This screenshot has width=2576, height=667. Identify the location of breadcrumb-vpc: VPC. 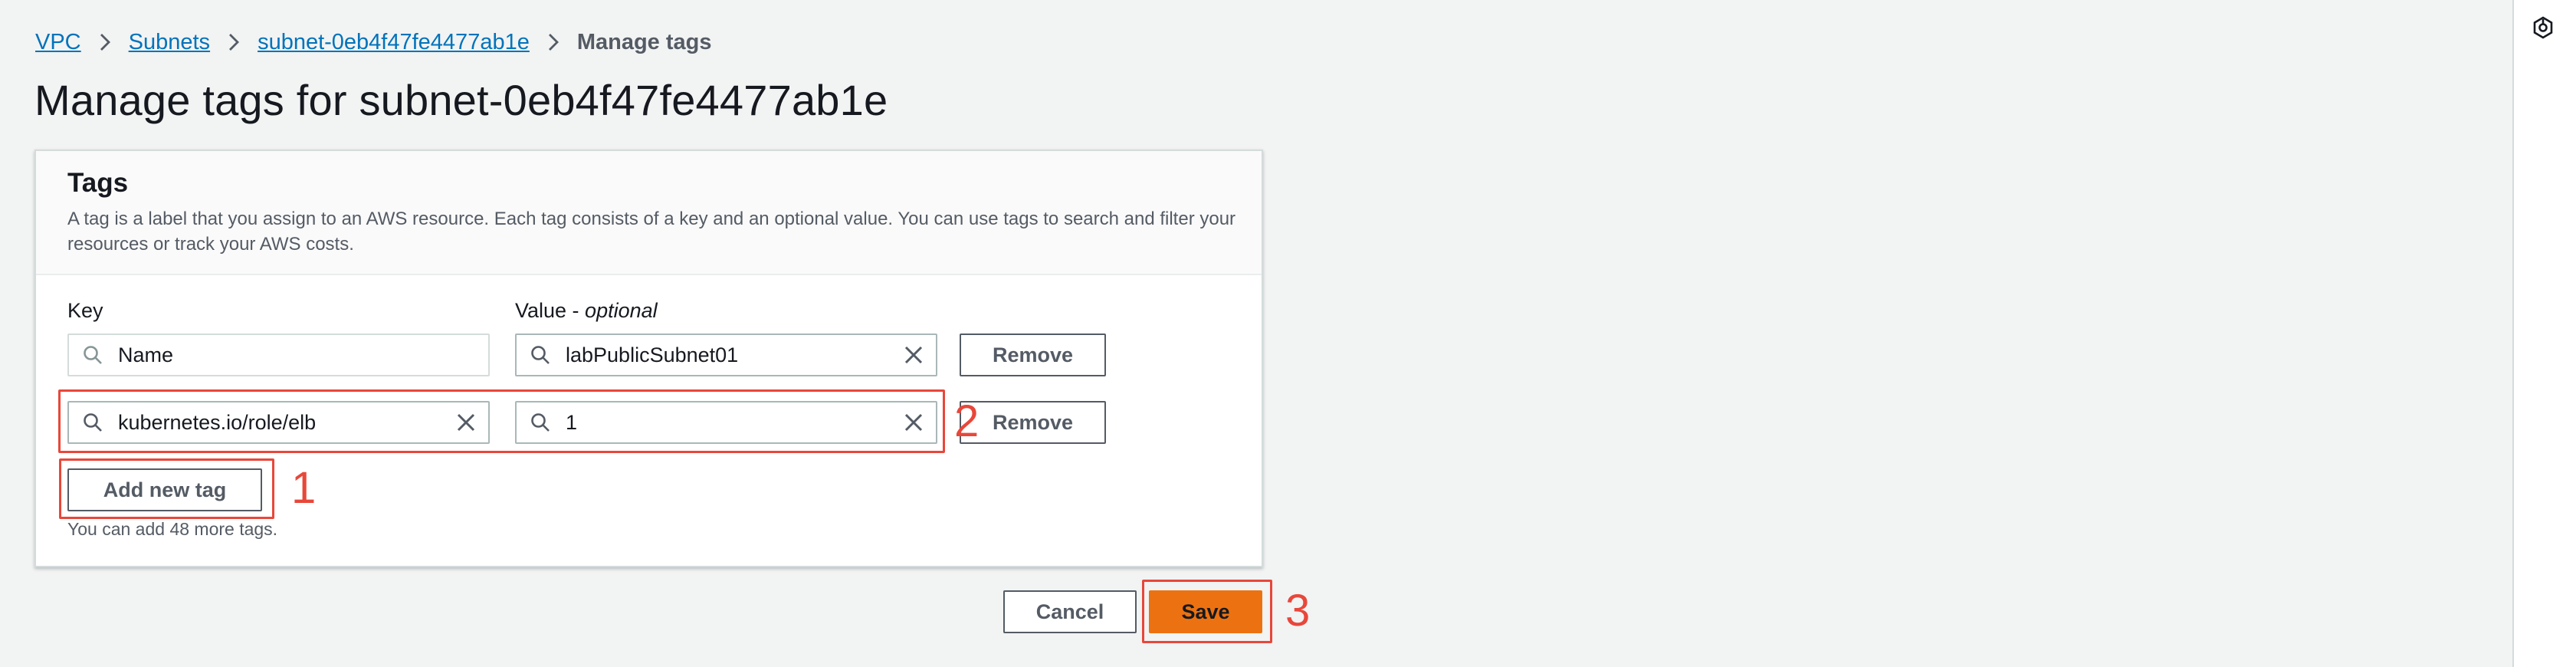
(58, 43).